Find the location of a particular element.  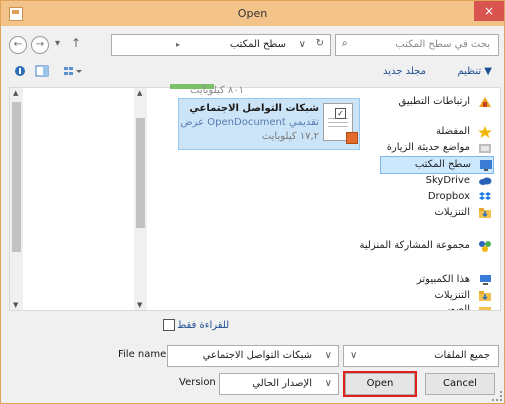

nav-scroll-up-icon: ▲ is located at coordinates (139, 93).